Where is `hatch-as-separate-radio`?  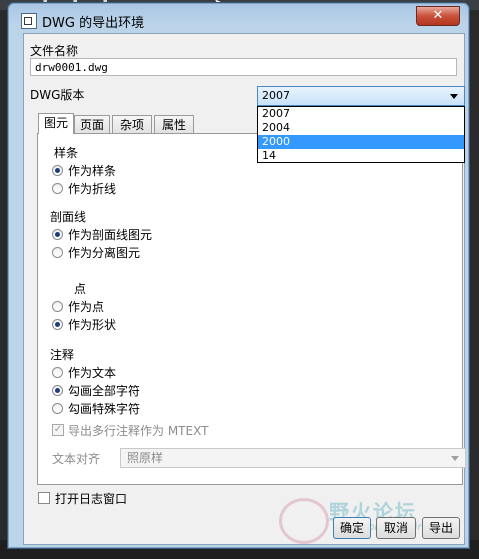
hatch-as-separate-radio is located at coordinates (57, 252).